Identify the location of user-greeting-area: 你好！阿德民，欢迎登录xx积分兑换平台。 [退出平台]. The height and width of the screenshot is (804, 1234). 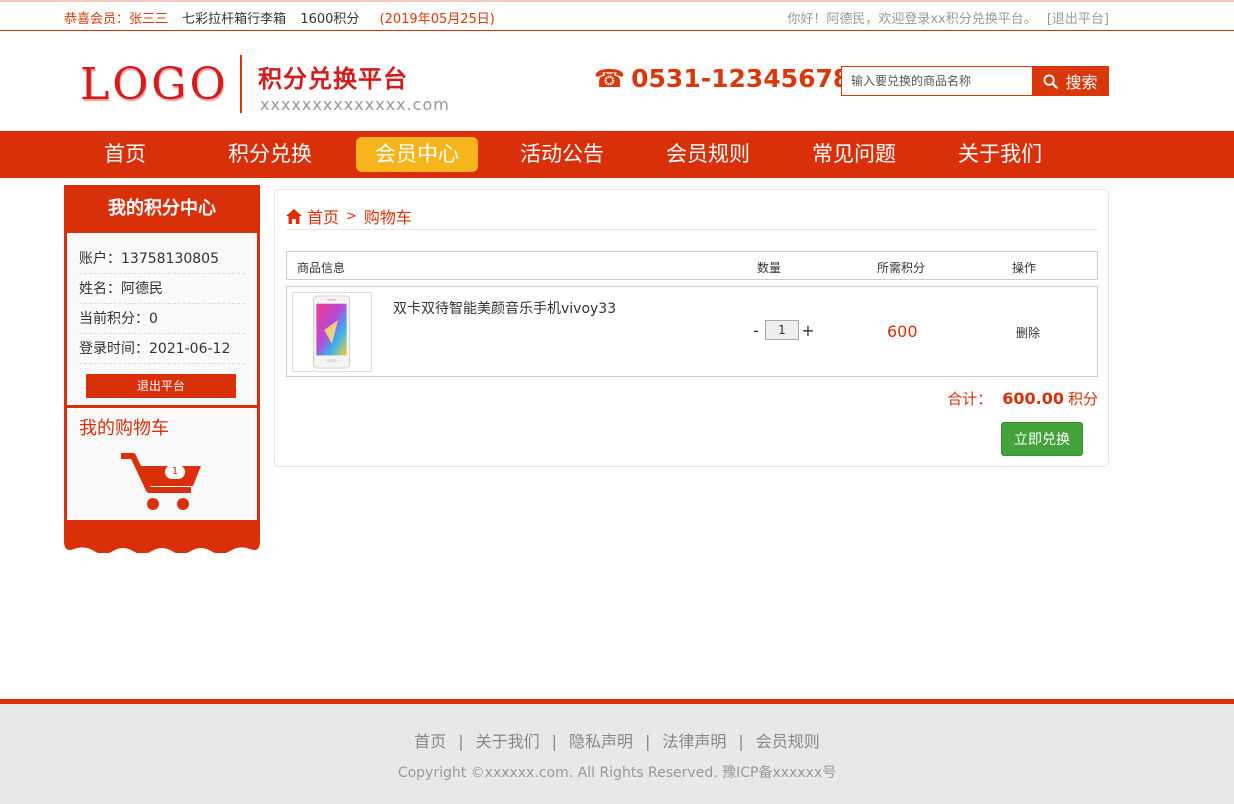
(948, 17).